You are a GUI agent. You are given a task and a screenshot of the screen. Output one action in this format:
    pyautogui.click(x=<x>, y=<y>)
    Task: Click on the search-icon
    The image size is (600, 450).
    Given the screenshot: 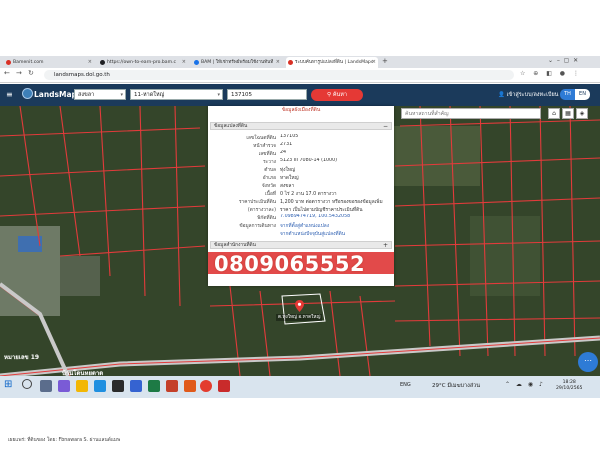 What is the action you would take?
    pyautogui.click(x=27, y=384)
    